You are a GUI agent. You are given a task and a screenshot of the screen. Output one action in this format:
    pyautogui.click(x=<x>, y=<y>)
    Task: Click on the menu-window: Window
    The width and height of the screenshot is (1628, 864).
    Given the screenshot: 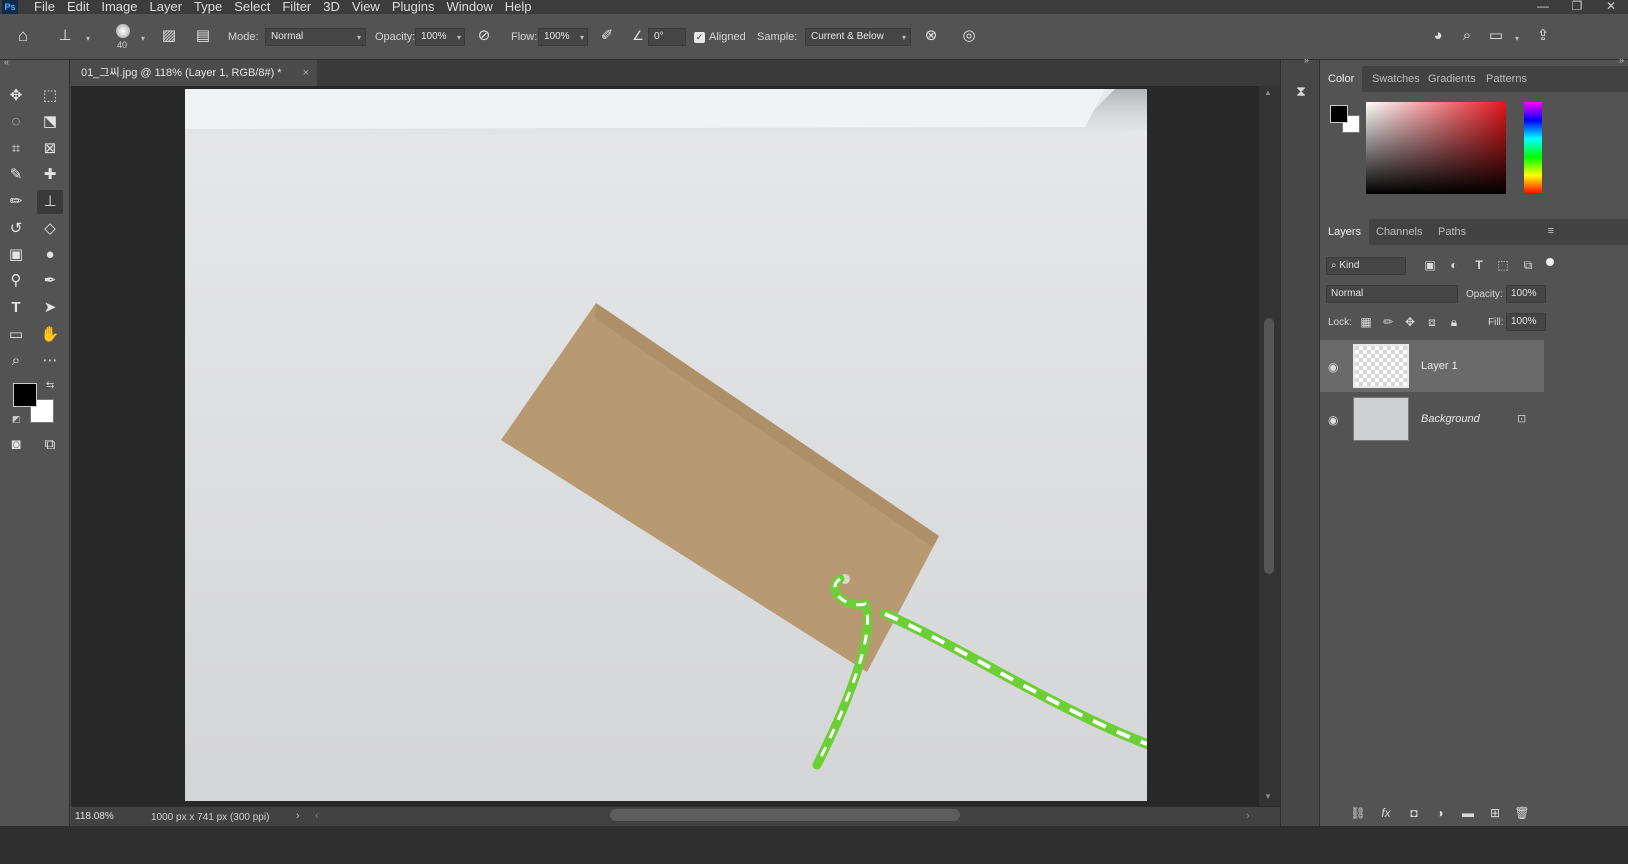 What is the action you would take?
    pyautogui.click(x=469, y=7)
    